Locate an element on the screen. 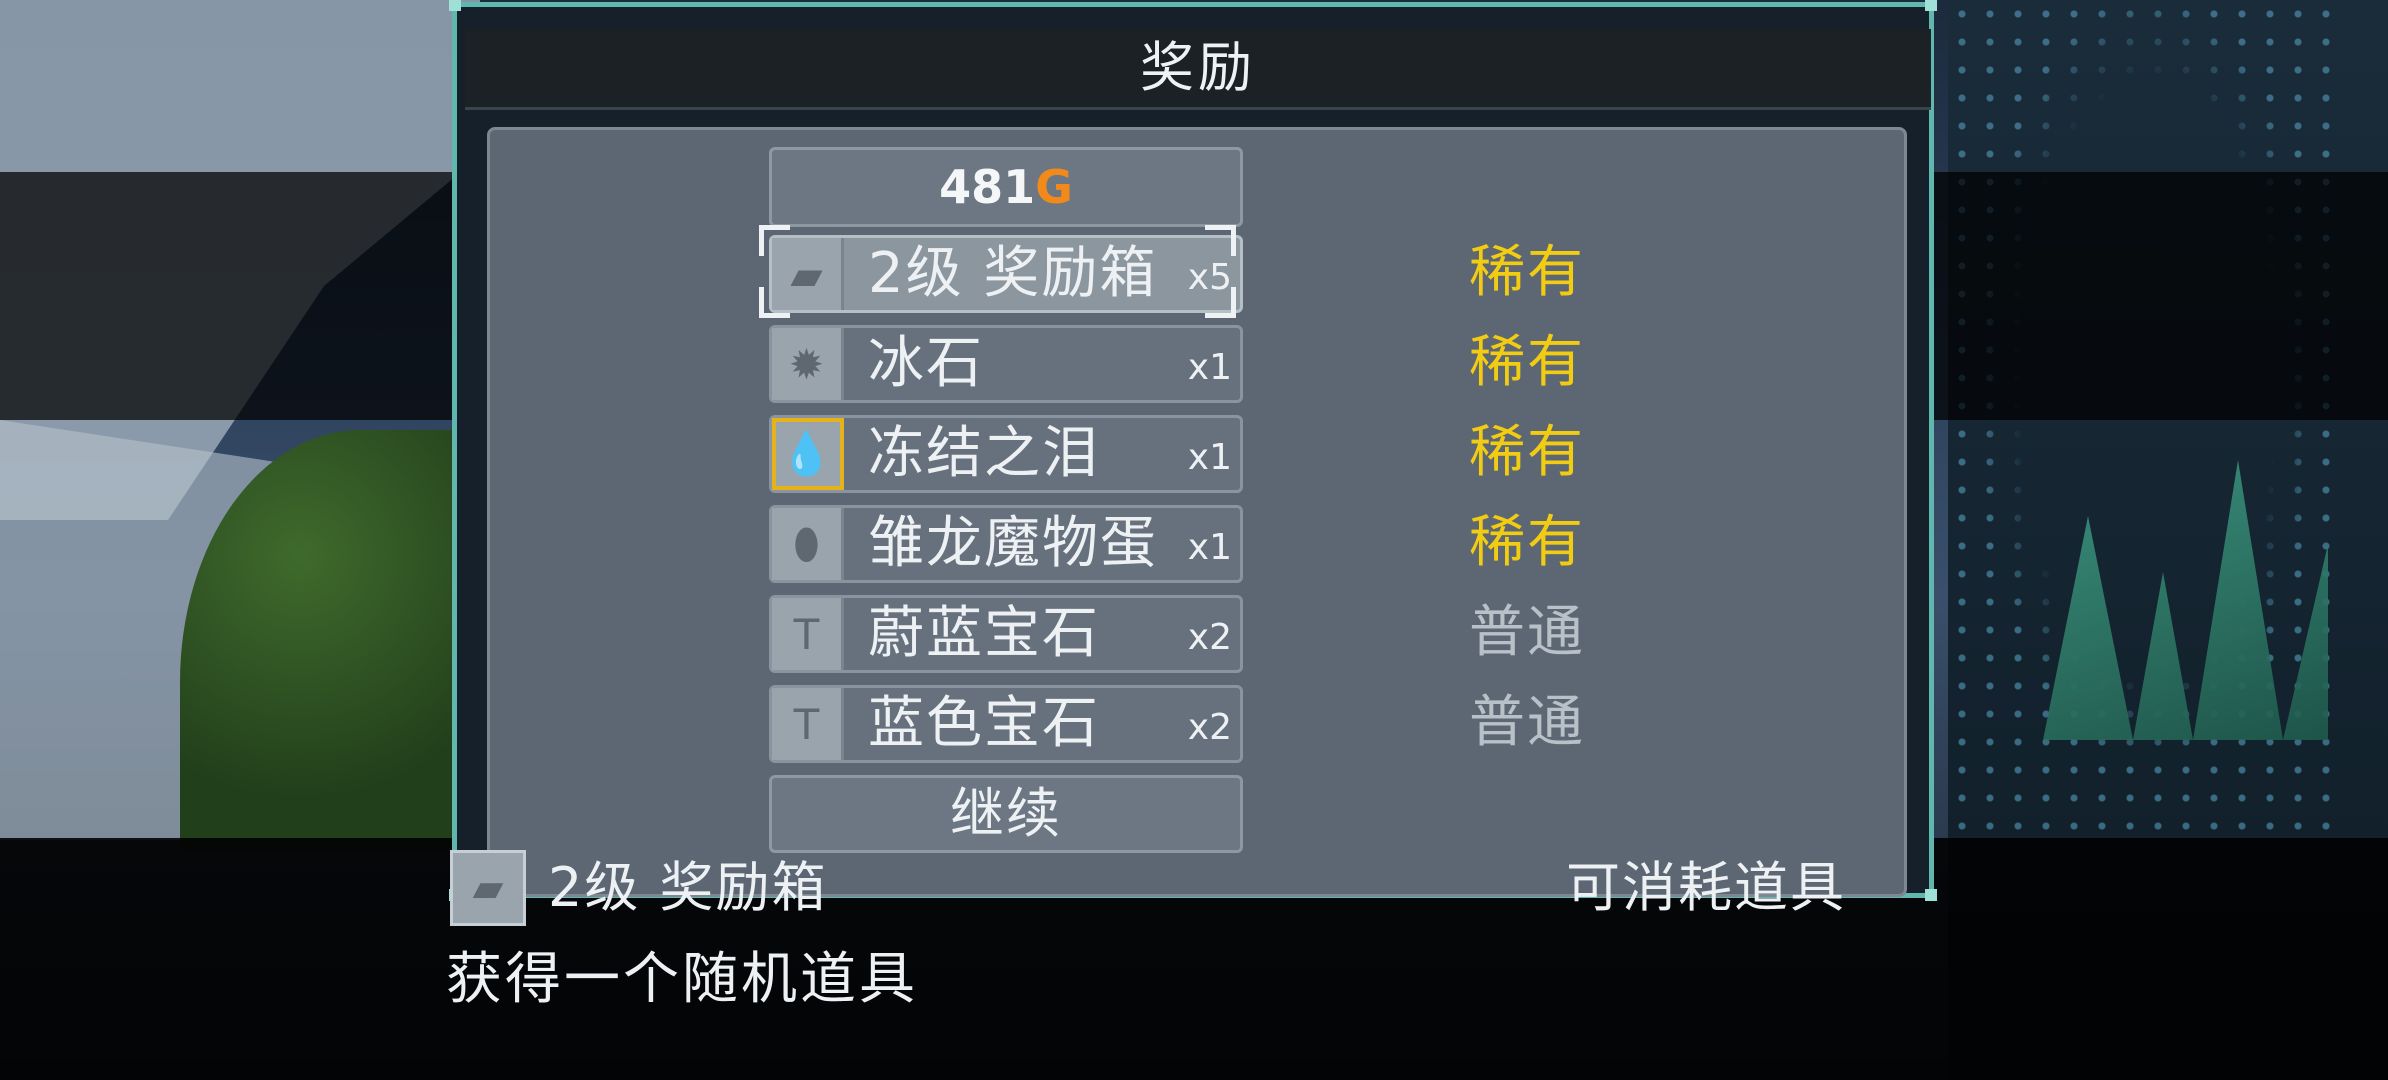 Image resolution: width=2388 pixels, height=1080 pixels. reward-name: 2级 奖励箱 is located at coordinates (1013, 273).